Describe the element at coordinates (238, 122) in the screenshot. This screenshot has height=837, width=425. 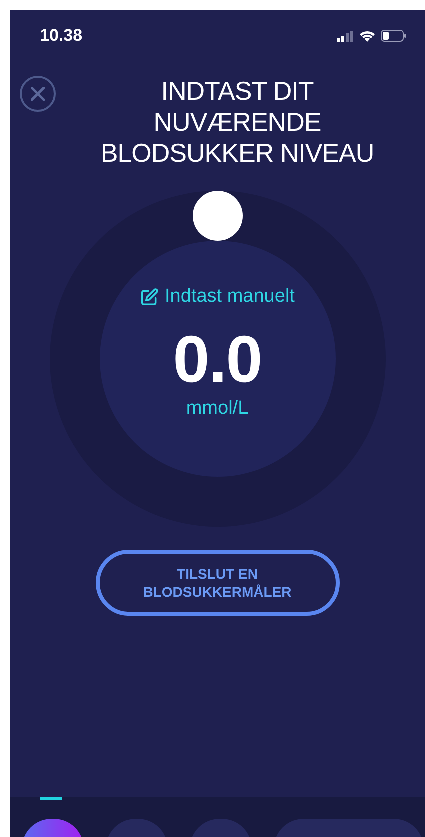
I see `screen-title: INDTAST DIT NUVÆRENDE BLODSUKKER NIVEAU` at that location.